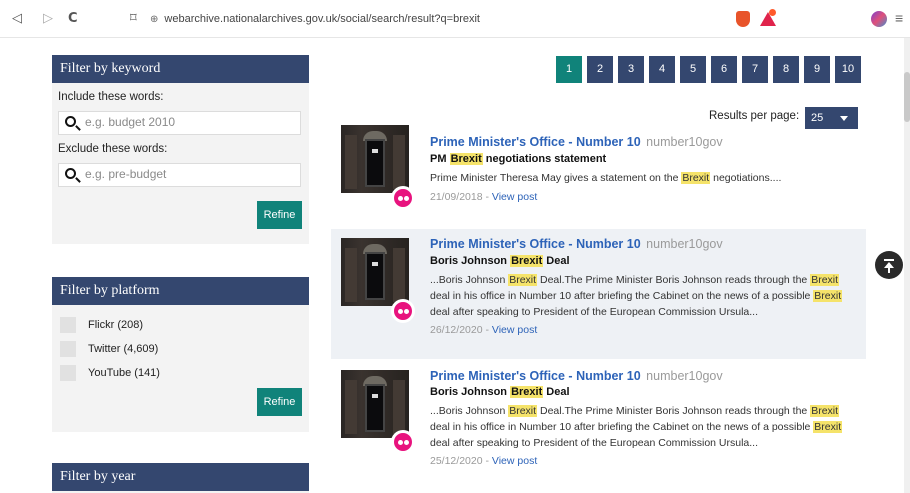 The width and height of the screenshot is (910, 493). I want to click on back-icon: ◁, so click(17, 18).